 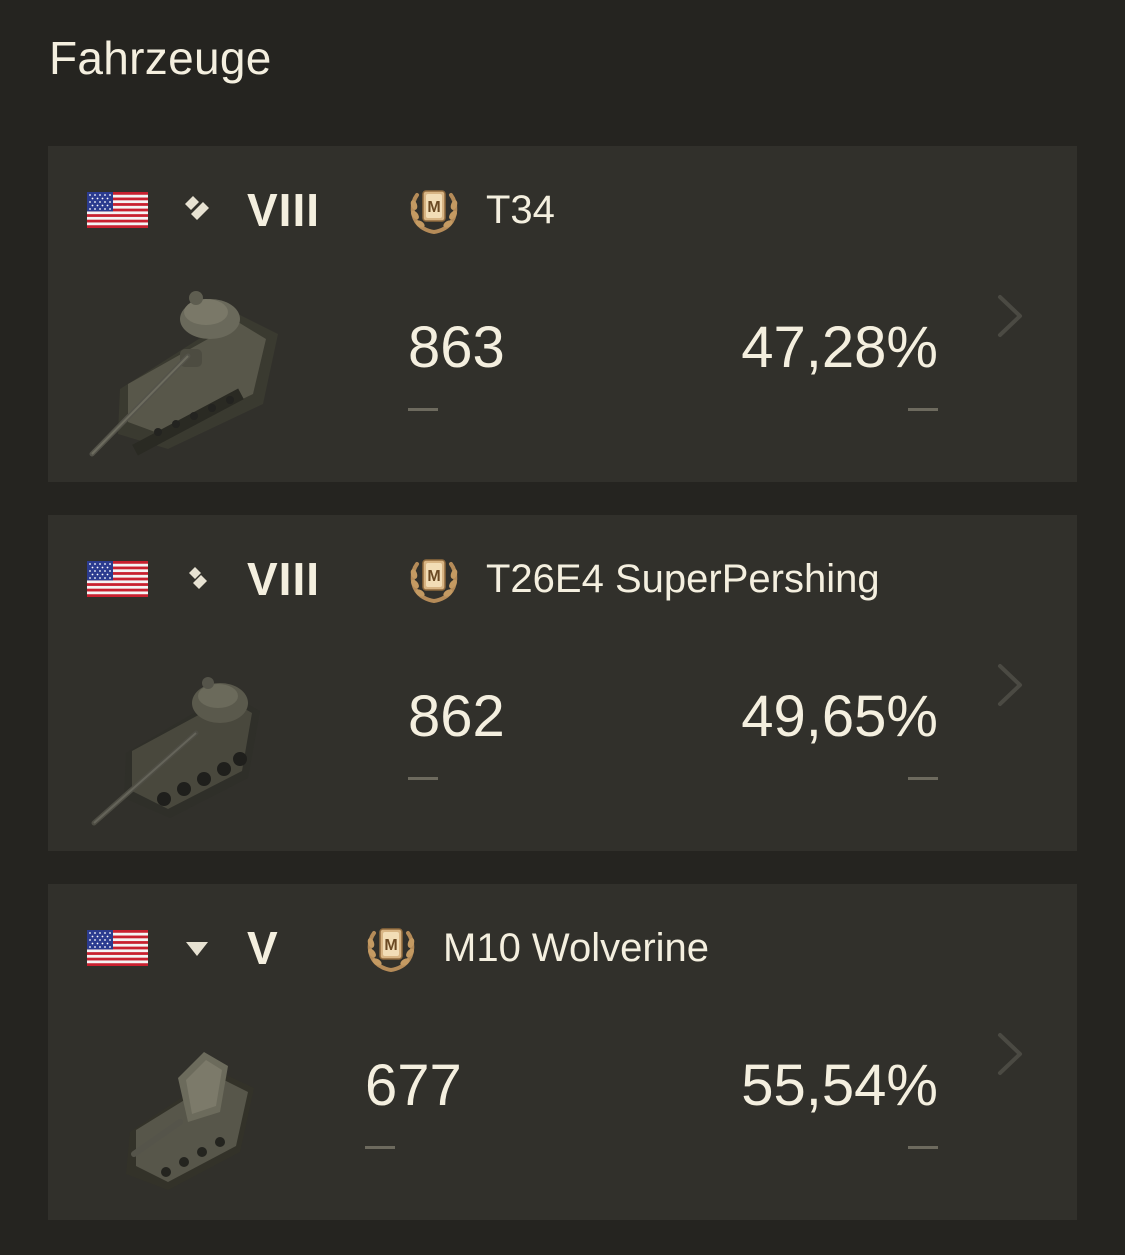 What do you see at coordinates (839, 347) in the screenshot?
I see `win-rate: 47,28%` at bounding box center [839, 347].